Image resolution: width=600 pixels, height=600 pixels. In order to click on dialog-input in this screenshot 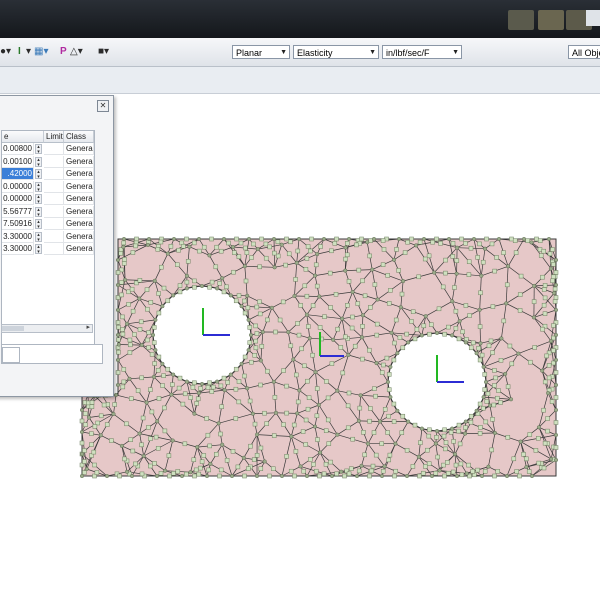, I will do `click(11, 355)`.